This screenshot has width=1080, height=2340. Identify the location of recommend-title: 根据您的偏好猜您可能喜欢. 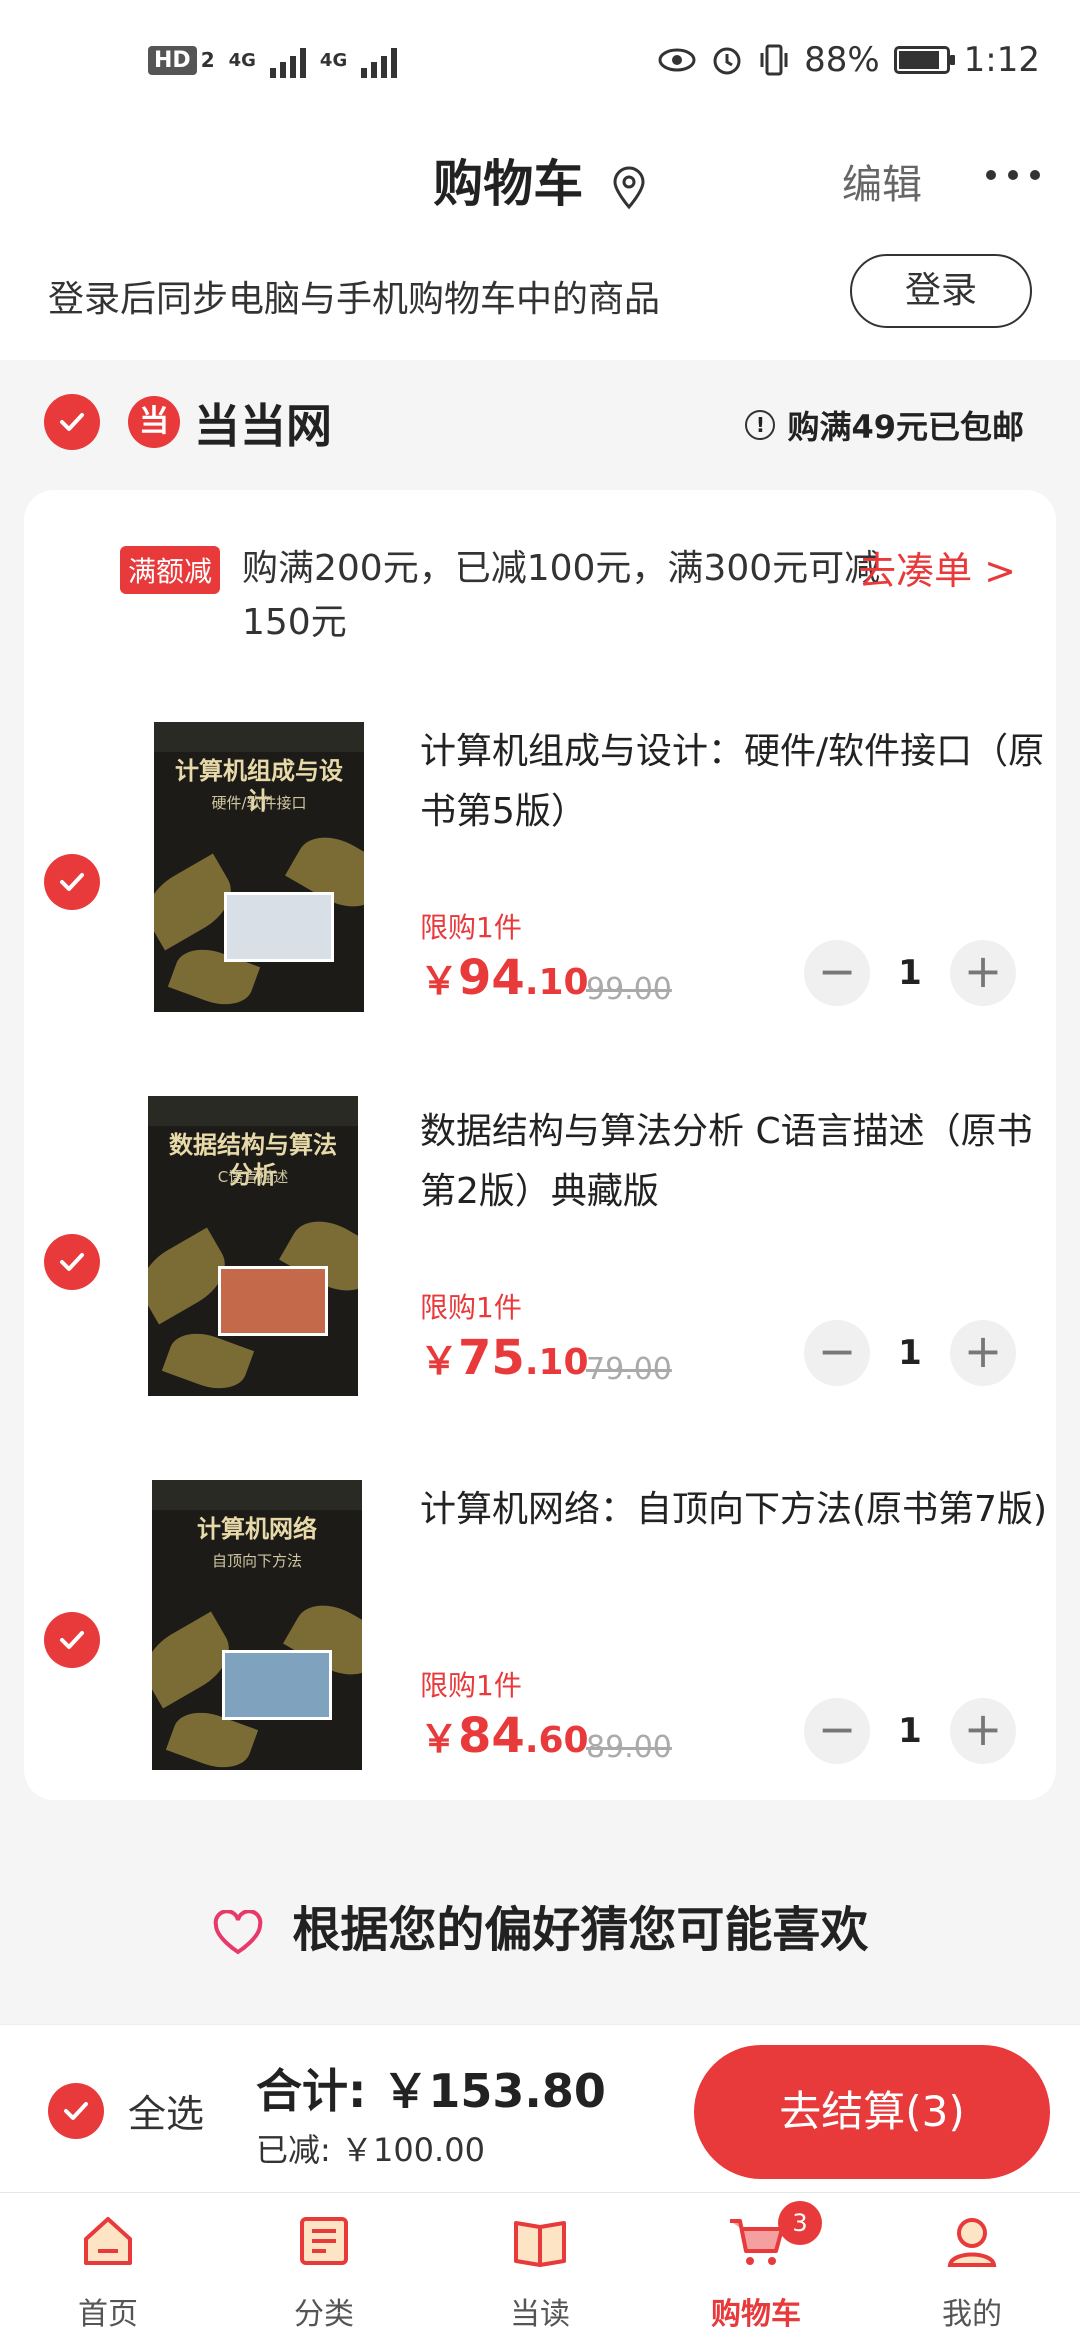
(580, 1930).